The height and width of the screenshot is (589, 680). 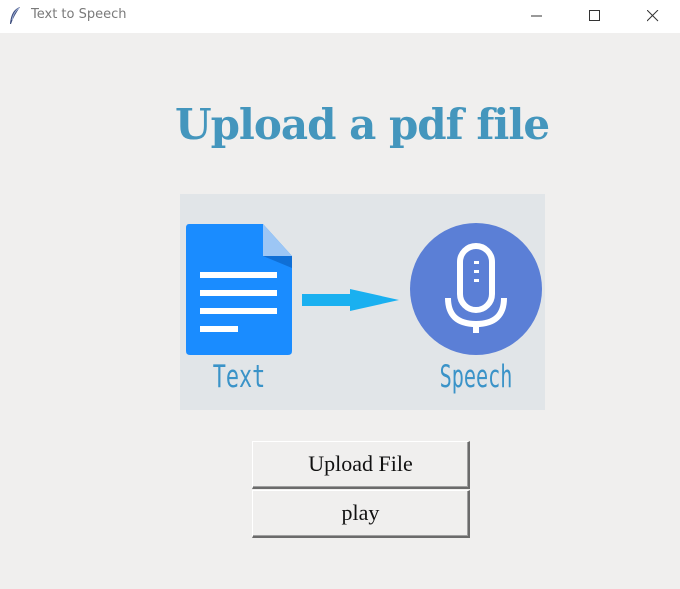 I want to click on minimize-button, so click(x=537, y=16).